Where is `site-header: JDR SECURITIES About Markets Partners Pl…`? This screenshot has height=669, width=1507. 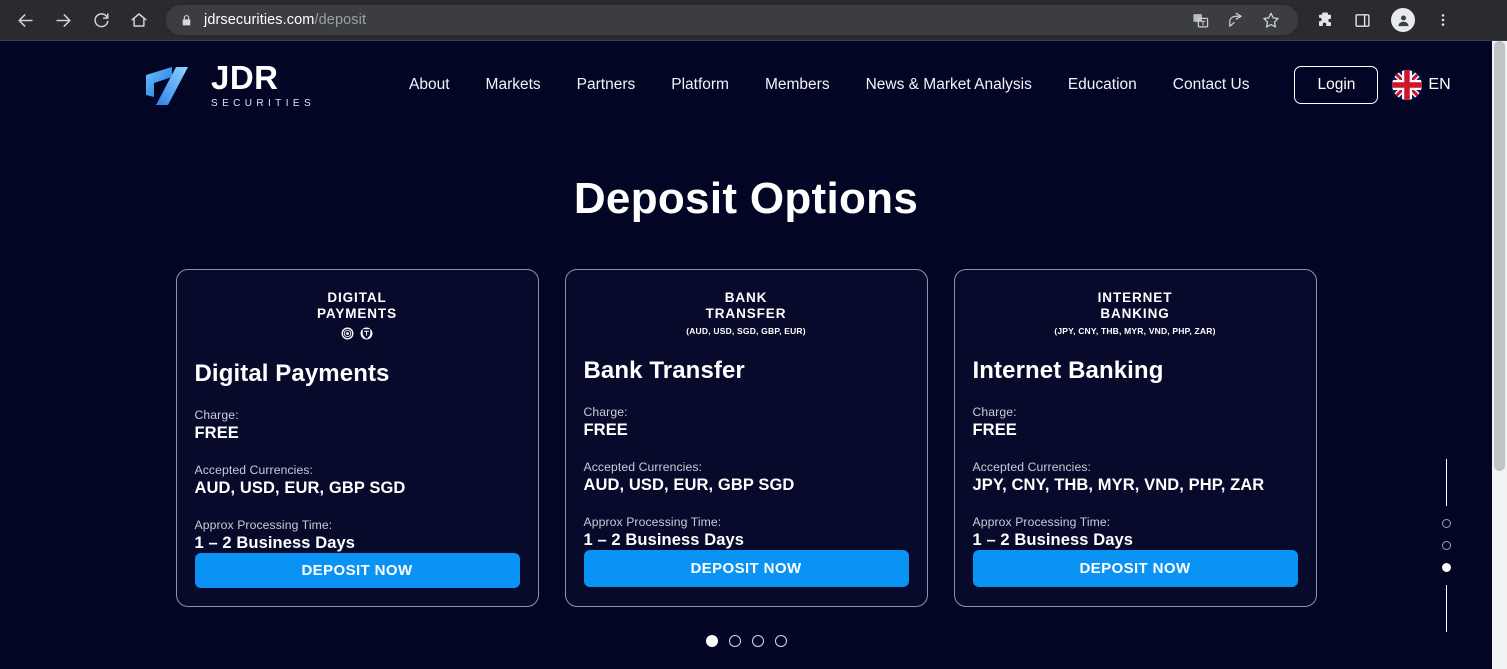
site-header: JDR SECURITIES About Markets Partners Pl… is located at coordinates (746, 84).